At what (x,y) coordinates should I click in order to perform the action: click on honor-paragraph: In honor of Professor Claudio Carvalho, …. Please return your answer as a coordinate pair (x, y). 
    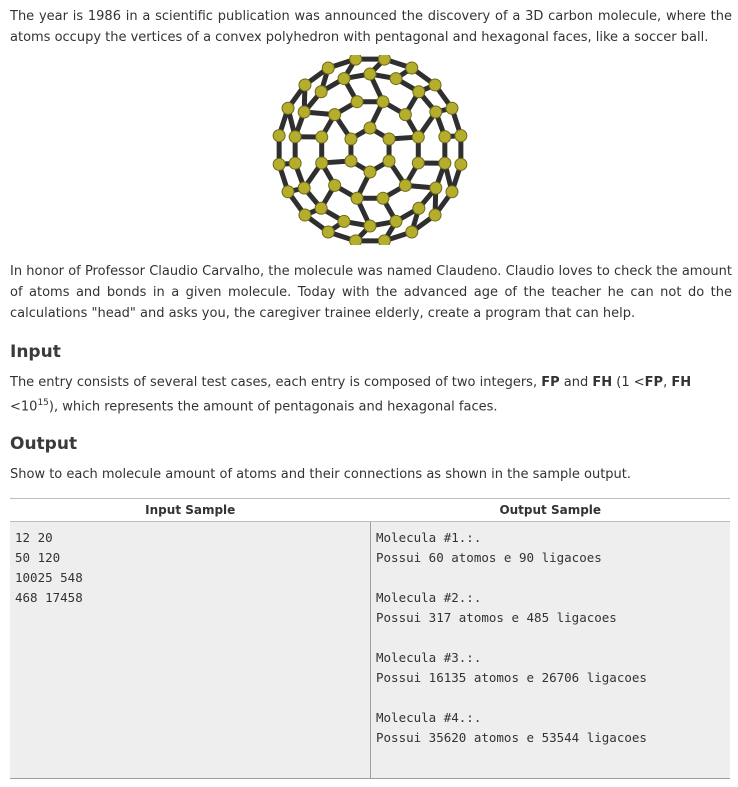
    Looking at the image, I should click on (371, 292).